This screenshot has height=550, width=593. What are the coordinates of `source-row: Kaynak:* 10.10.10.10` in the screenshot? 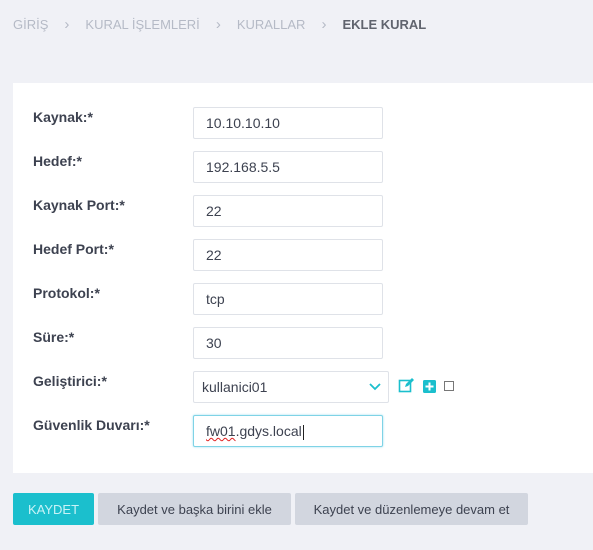 It's located at (303, 123).